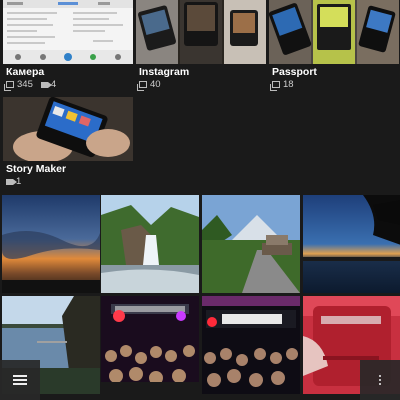  I want to click on photo-tile-sunset-sky, so click(51, 244).